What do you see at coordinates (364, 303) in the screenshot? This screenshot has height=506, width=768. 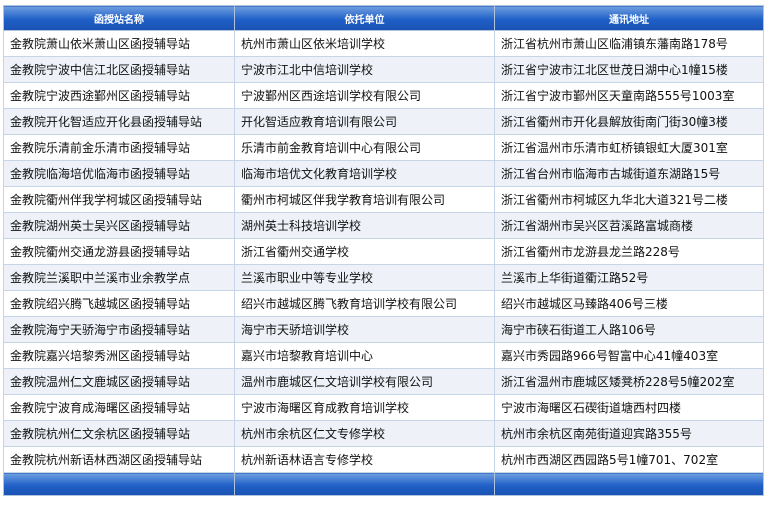 I see `cell-host-unit: 绍兴市越城区腾飞教育培训学校有限公司` at bounding box center [364, 303].